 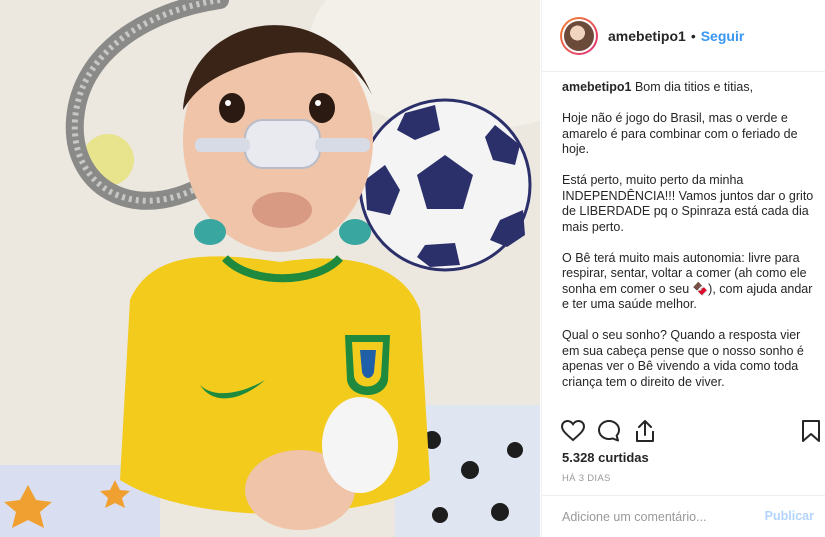 I want to click on bookmark-icon, so click(x=811, y=431).